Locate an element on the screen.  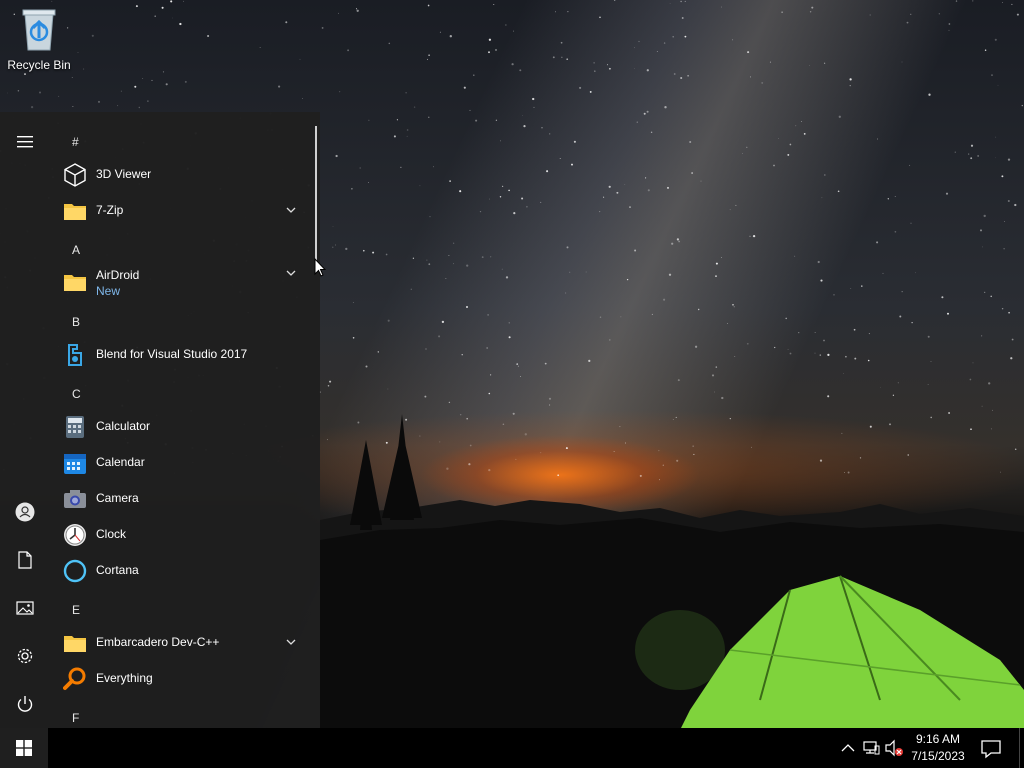
app-everything: Everything is located at coordinates (181, 679).